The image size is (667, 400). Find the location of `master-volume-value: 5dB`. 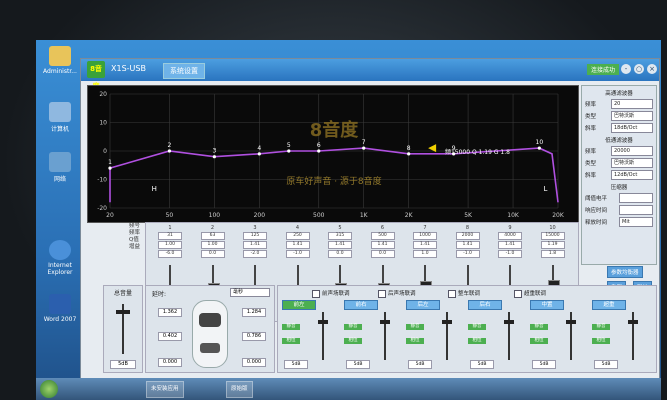

master-volume-value: 5dB is located at coordinates (123, 364).